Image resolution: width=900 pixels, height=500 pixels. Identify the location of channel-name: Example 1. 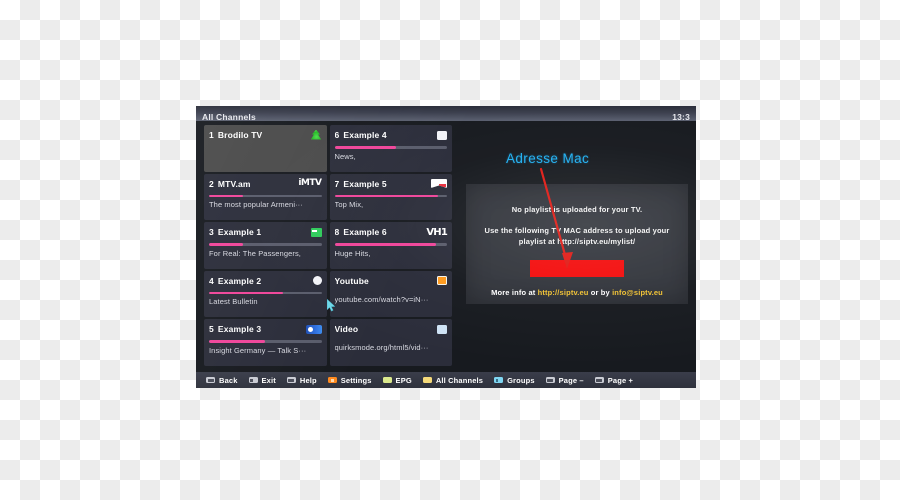
(239, 232).